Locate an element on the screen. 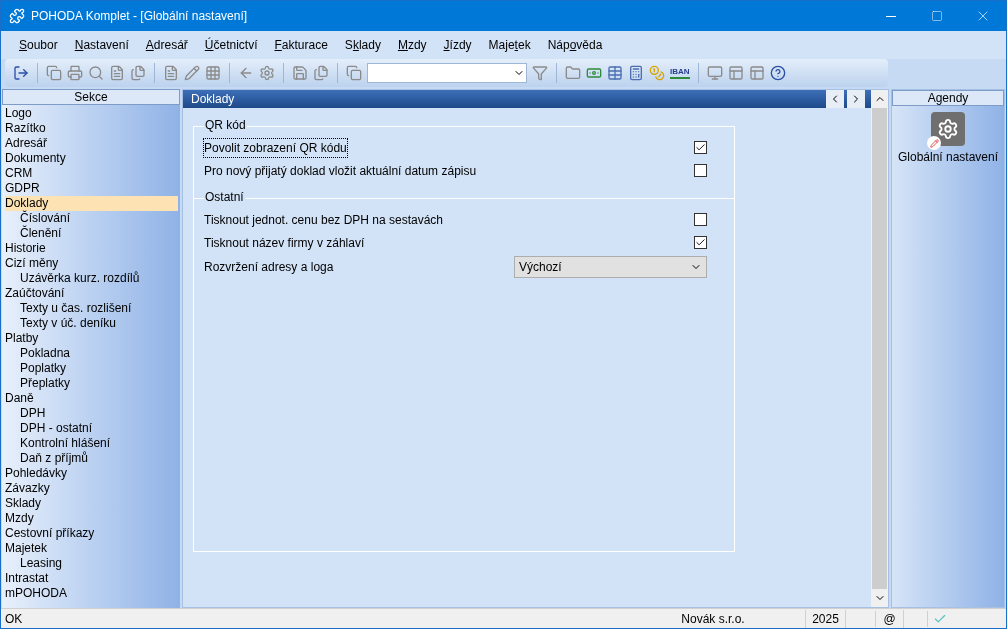  sections-header: Sekce is located at coordinates (91, 97).